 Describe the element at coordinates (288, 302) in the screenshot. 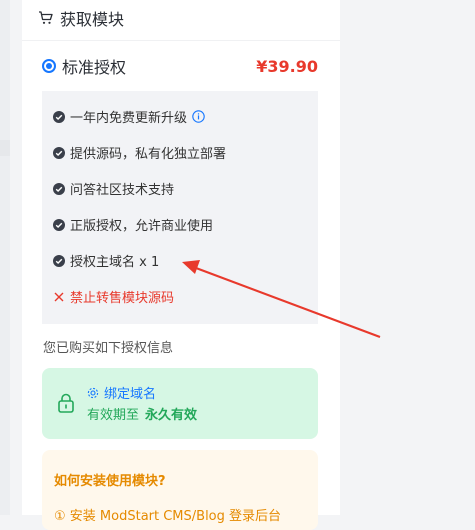

I see `arrow-shaft` at that location.